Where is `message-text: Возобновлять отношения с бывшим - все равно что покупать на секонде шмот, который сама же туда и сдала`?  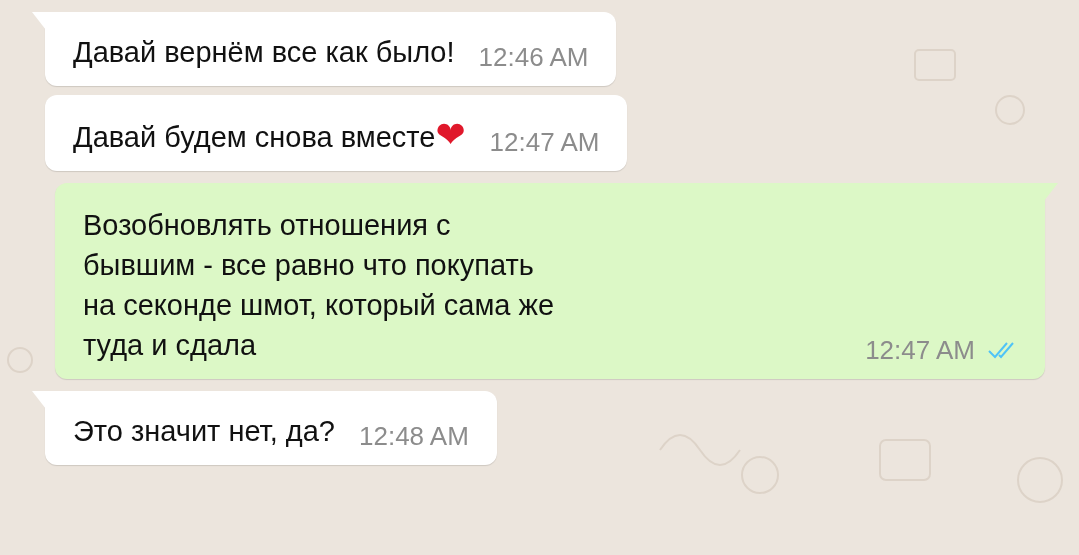
message-text: Возобновлять отношения с бывшим - все равно что покупать на секонде шмот, который сама же туда и сдала is located at coordinates (319, 285).